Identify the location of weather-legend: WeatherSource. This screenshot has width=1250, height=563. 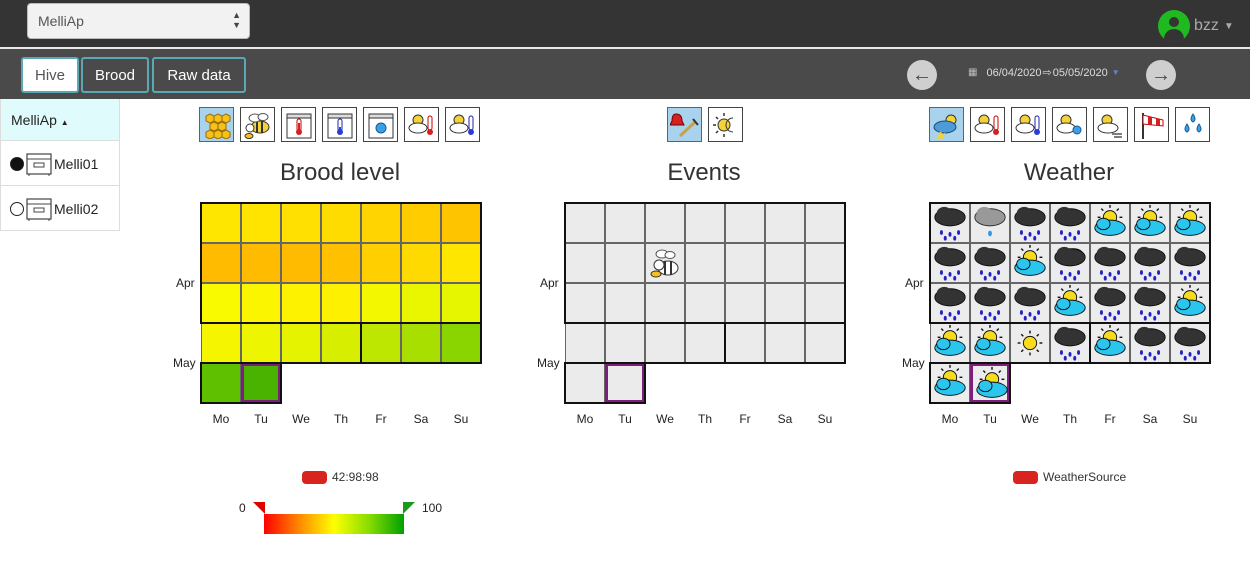
(1069, 477).